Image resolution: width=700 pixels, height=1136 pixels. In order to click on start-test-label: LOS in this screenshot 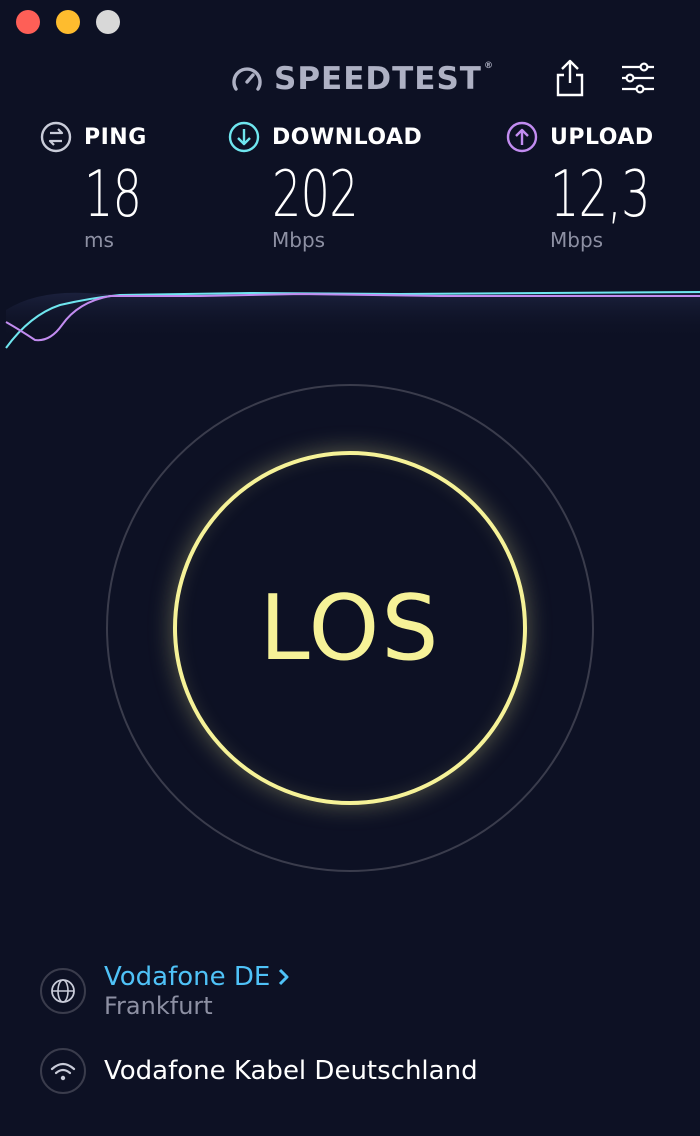, I will do `click(350, 628)`.